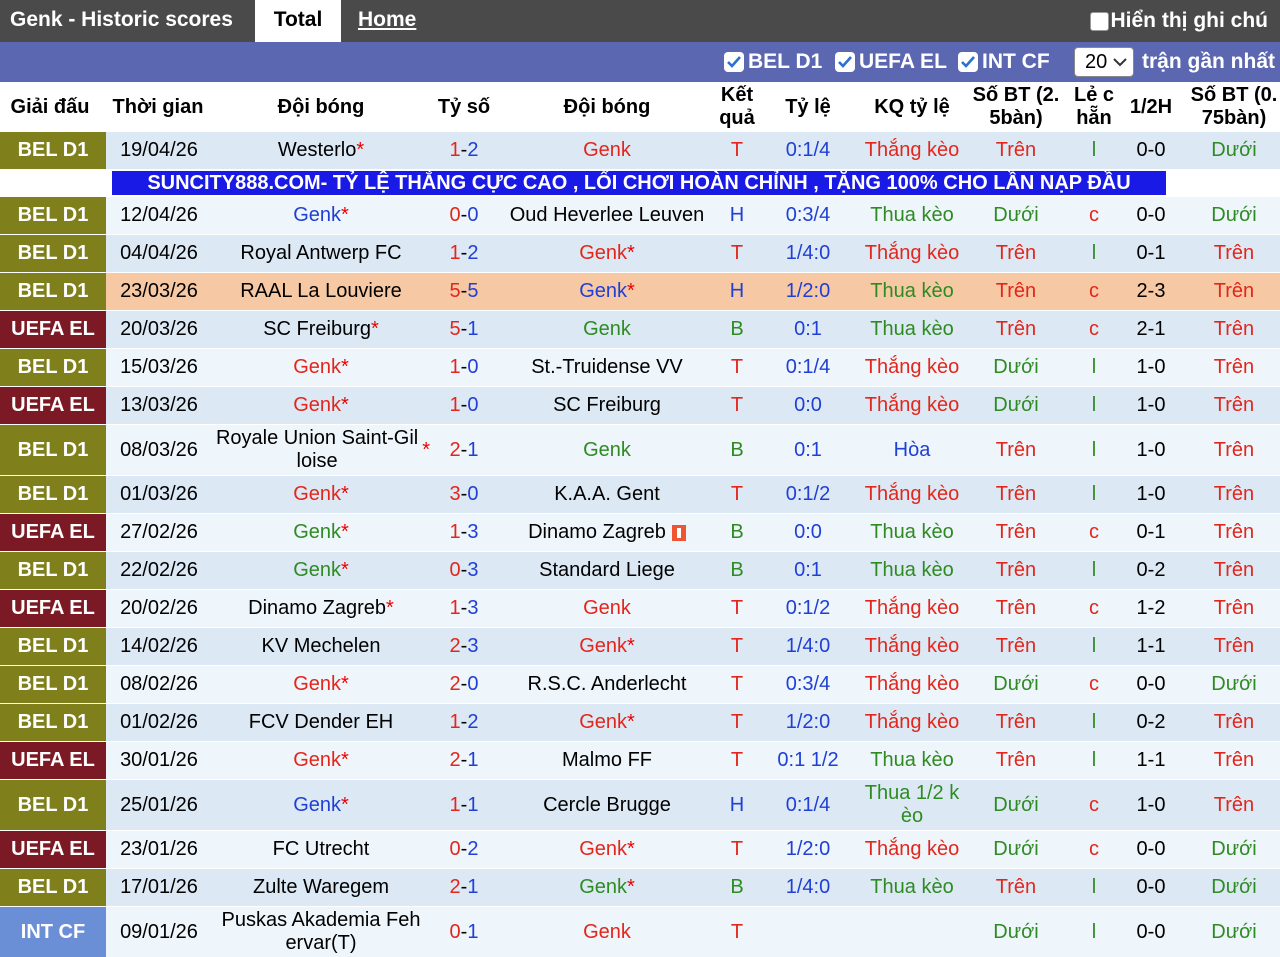 This screenshot has width=1280, height=957. I want to click on tab-home: Home, so click(387, 21).